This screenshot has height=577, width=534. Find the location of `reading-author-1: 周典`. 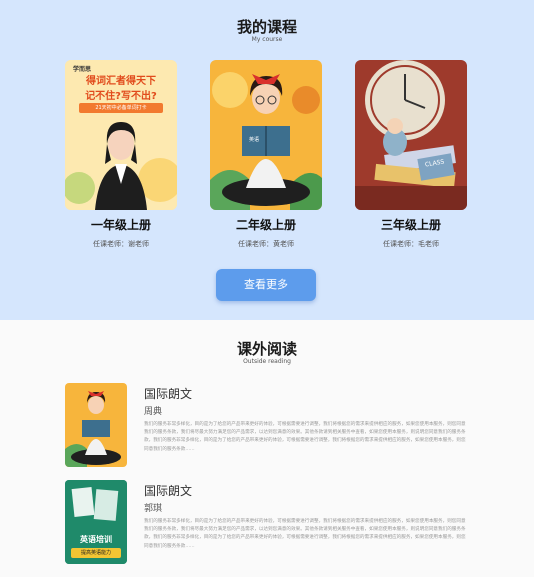

reading-author-1: 周典 is located at coordinates (153, 412).